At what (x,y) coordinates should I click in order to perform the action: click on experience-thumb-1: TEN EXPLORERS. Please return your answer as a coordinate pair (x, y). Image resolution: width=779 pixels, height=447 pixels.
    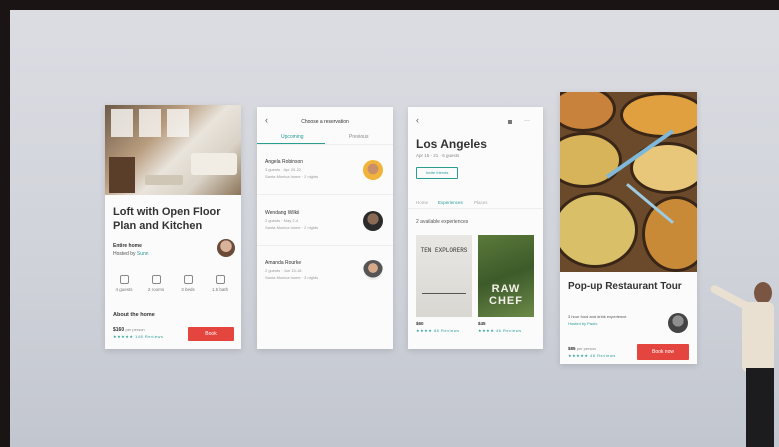
    Looking at the image, I should click on (444, 276).